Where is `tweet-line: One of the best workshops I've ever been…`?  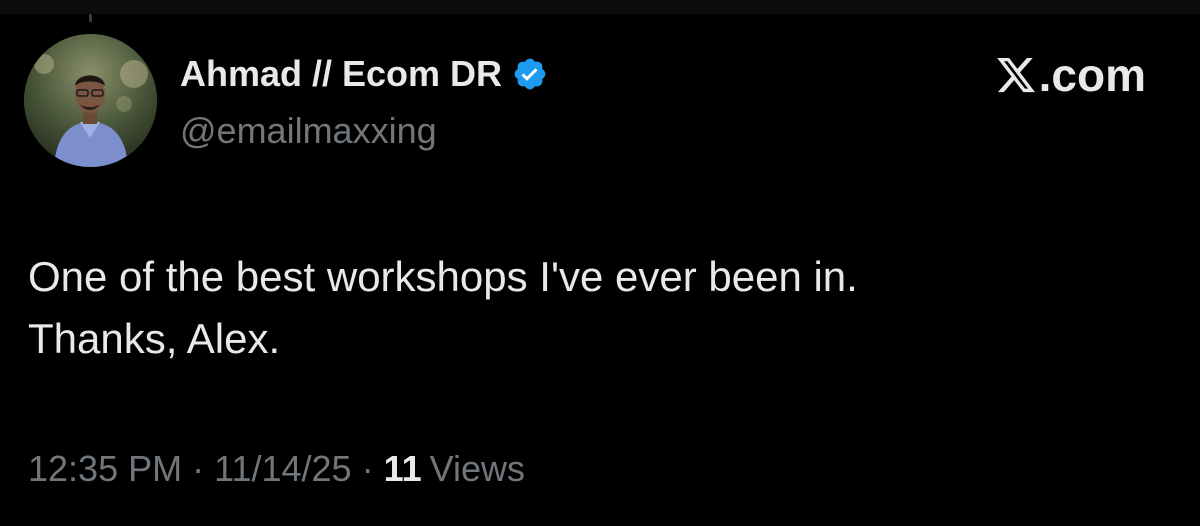
tweet-line: One of the best workshops I've ever been… is located at coordinates (443, 276).